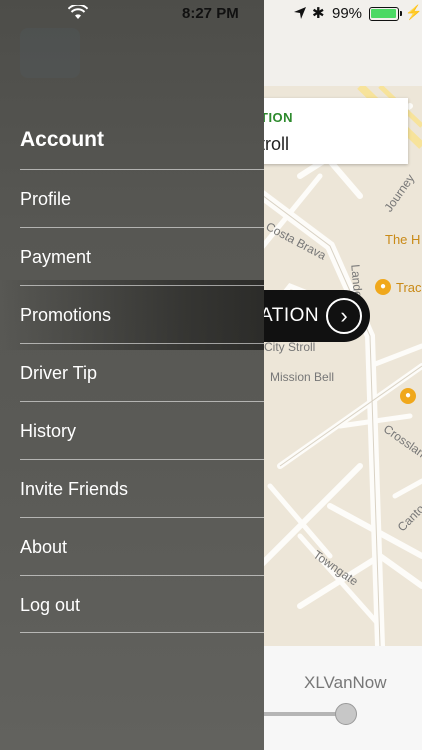 The image size is (422, 750). I want to click on bluetooth-icon: ✱, so click(318, 13).